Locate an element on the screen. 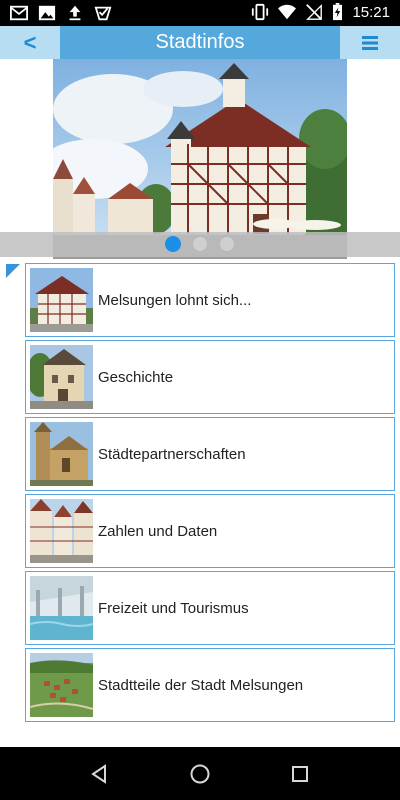  list-item-geschichte: Geschichte is located at coordinates (210, 377).